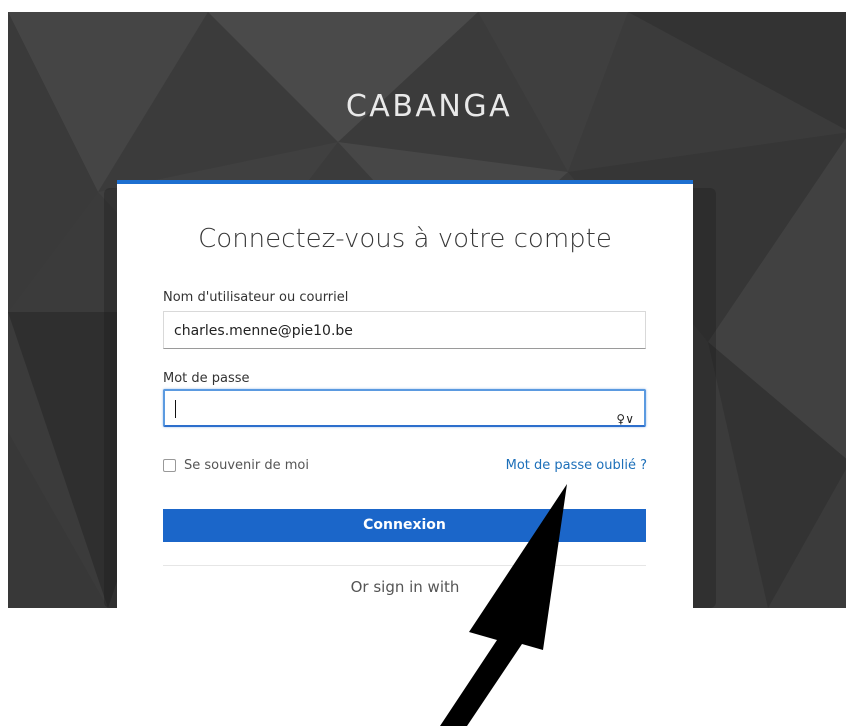  Describe the element at coordinates (503, 605) in the screenshot. I see `annotation-arrow-icon` at that location.